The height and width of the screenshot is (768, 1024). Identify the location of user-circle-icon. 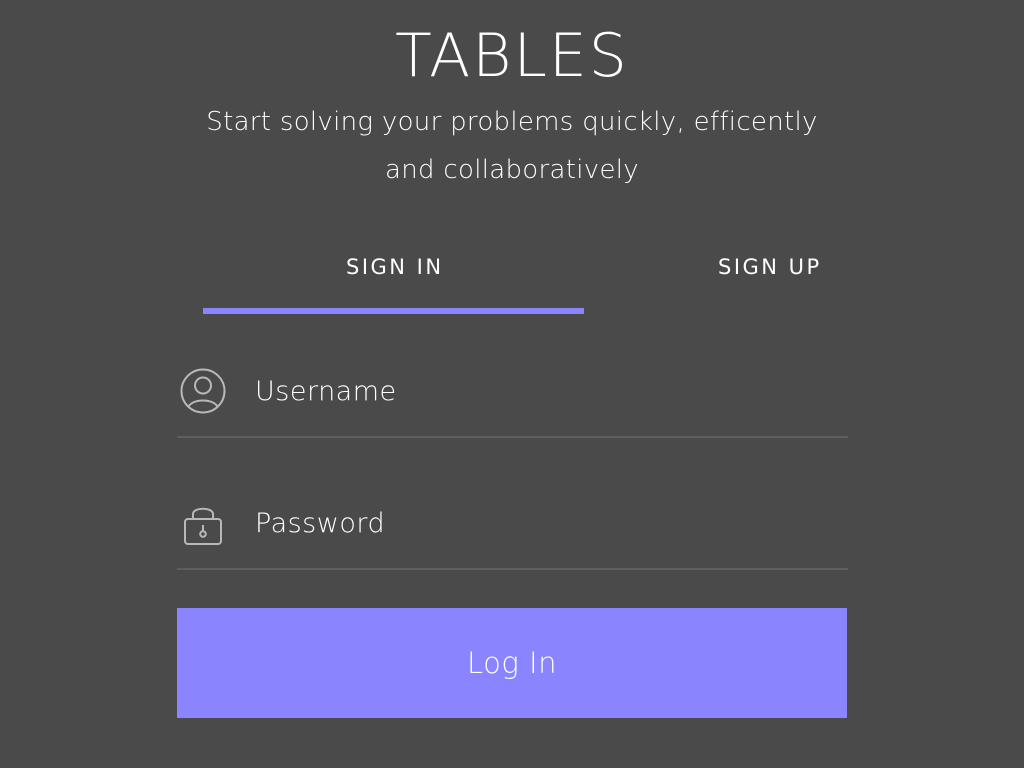
(203, 391).